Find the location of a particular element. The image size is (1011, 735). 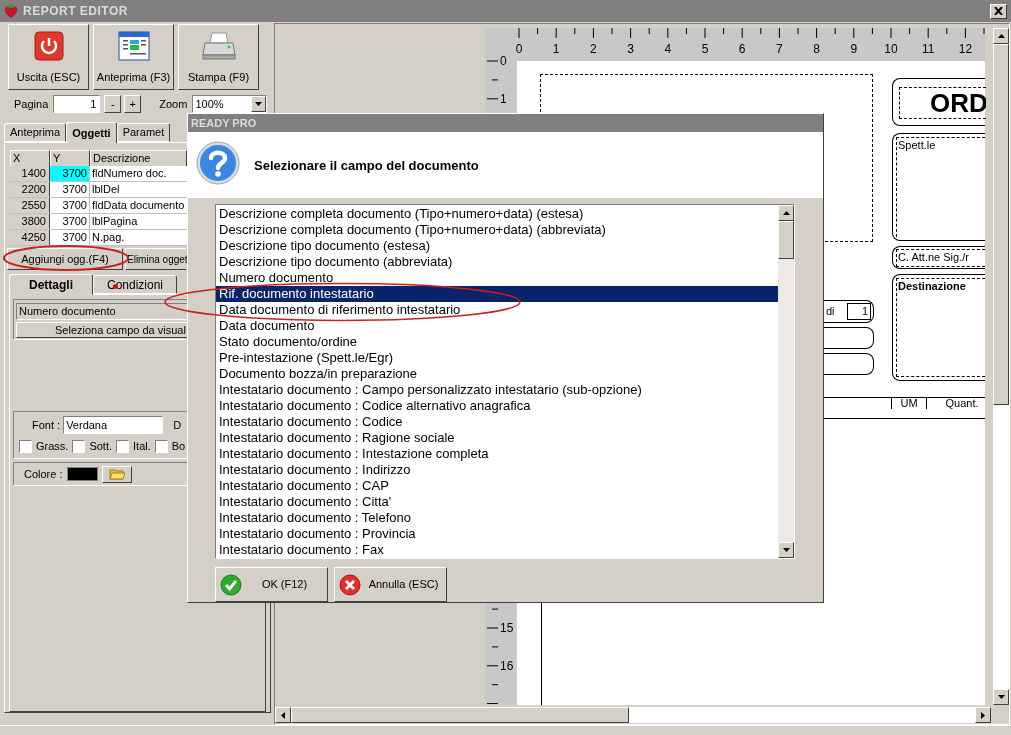

ruler-label: 16 is located at coordinates (507, 665).